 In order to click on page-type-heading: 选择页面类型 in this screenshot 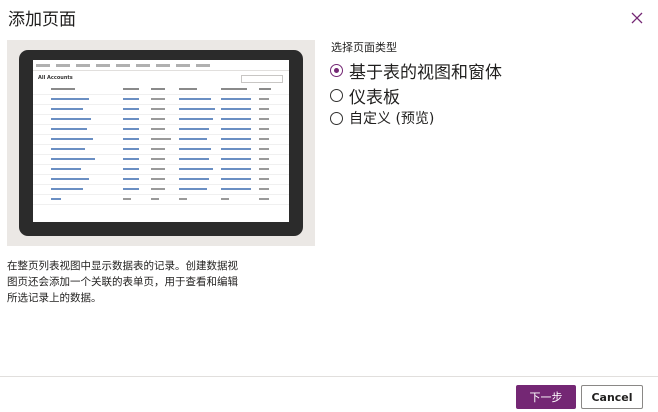, I will do `click(364, 47)`.